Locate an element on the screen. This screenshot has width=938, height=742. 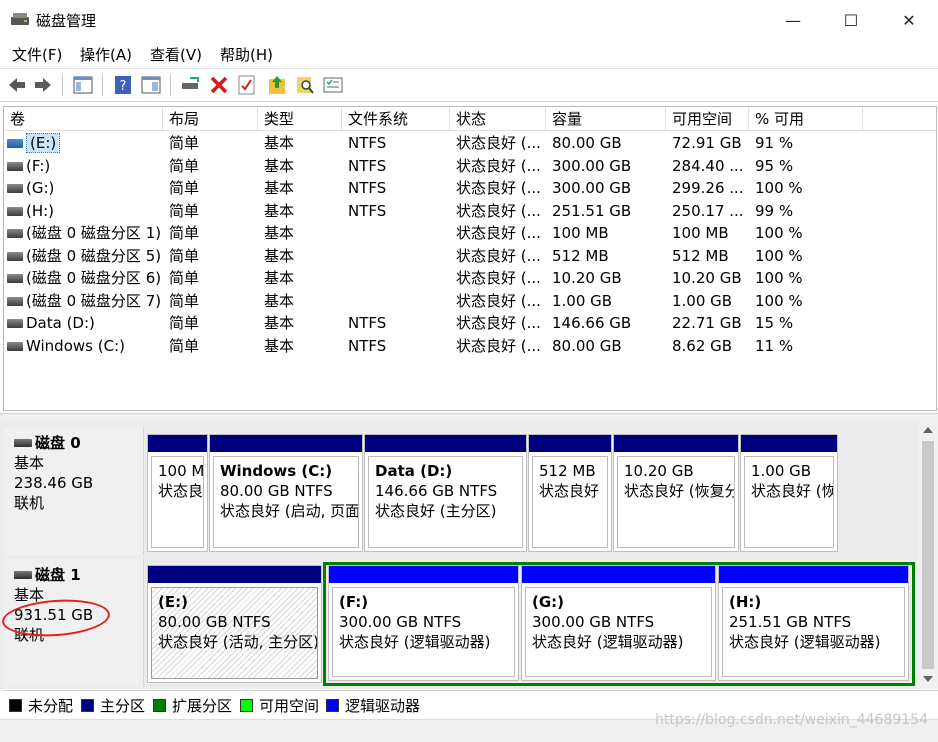
volume-name: Data (D:) is located at coordinates (60, 323).